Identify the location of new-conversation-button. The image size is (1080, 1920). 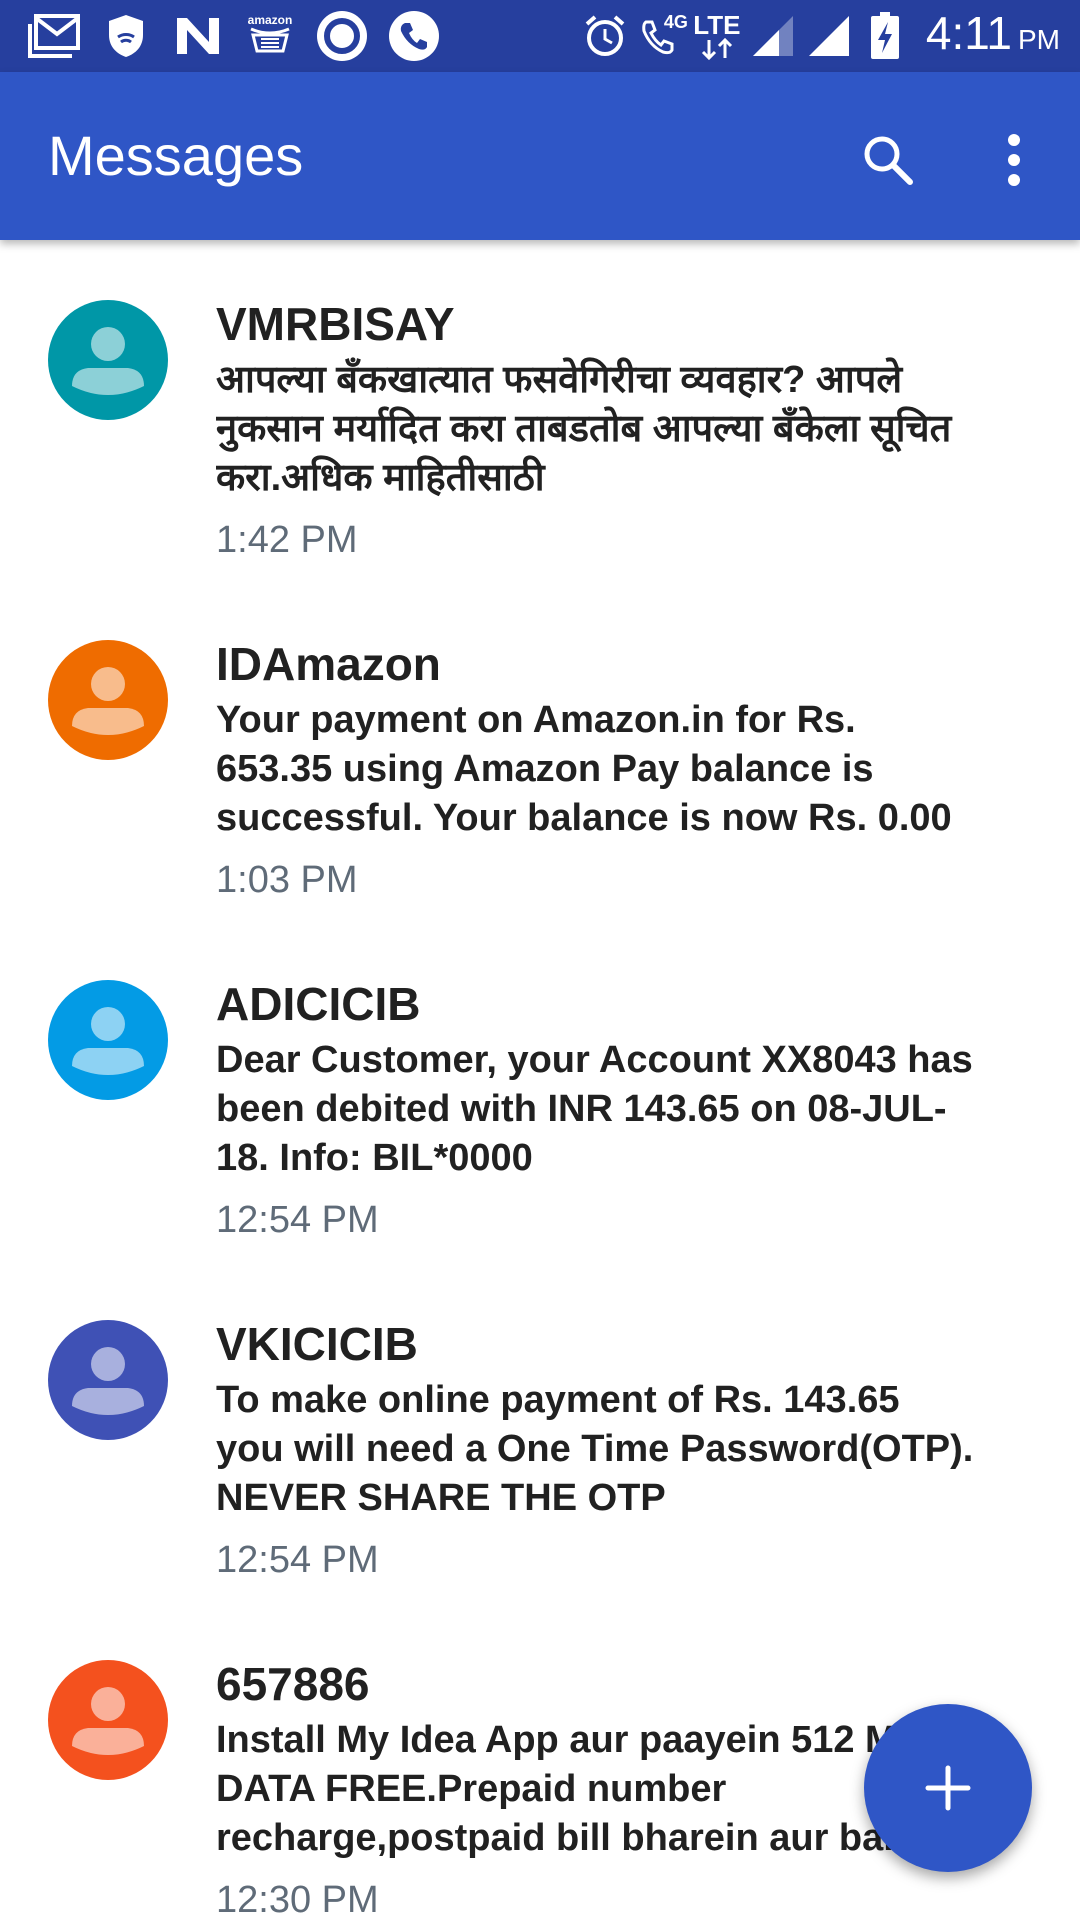
(948, 1788).